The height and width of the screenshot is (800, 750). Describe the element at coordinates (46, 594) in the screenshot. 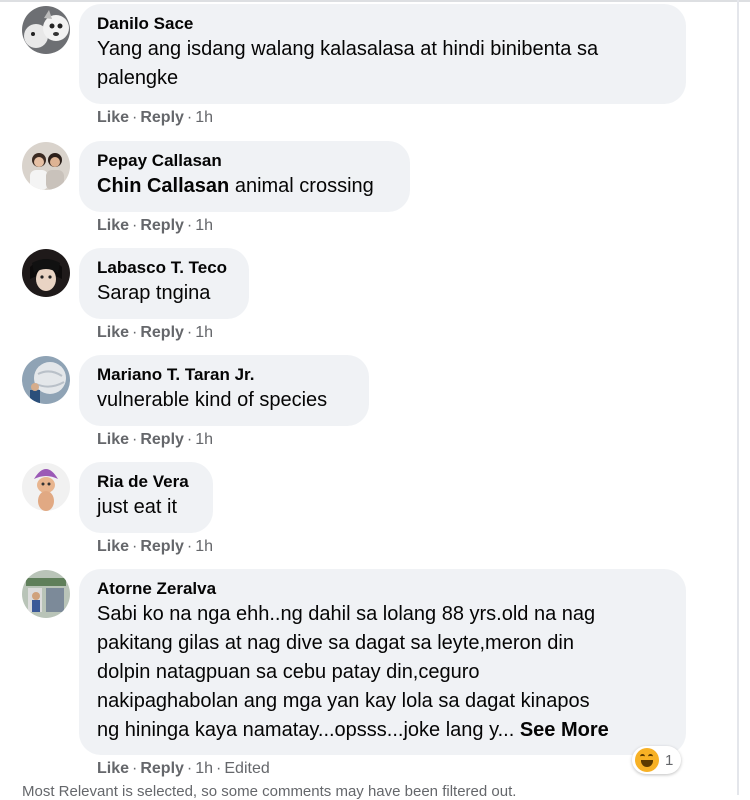

I see `shop-photo-avatar-icon` at that location.